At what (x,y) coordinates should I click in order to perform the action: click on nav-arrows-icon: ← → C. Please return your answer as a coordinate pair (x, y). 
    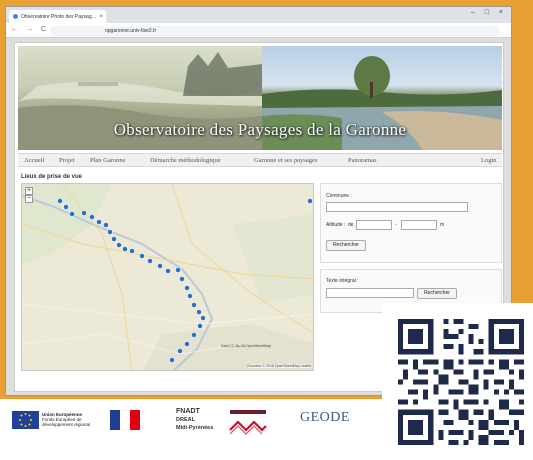
    Looking at the image, I should click on (30, 29).